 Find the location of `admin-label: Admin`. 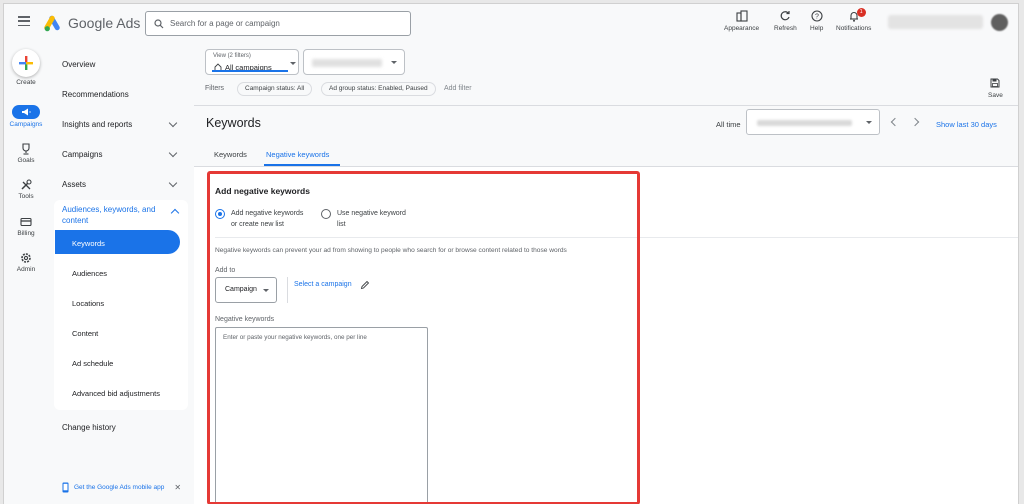

admin-label: Admin is located at coordinates (26, 269).